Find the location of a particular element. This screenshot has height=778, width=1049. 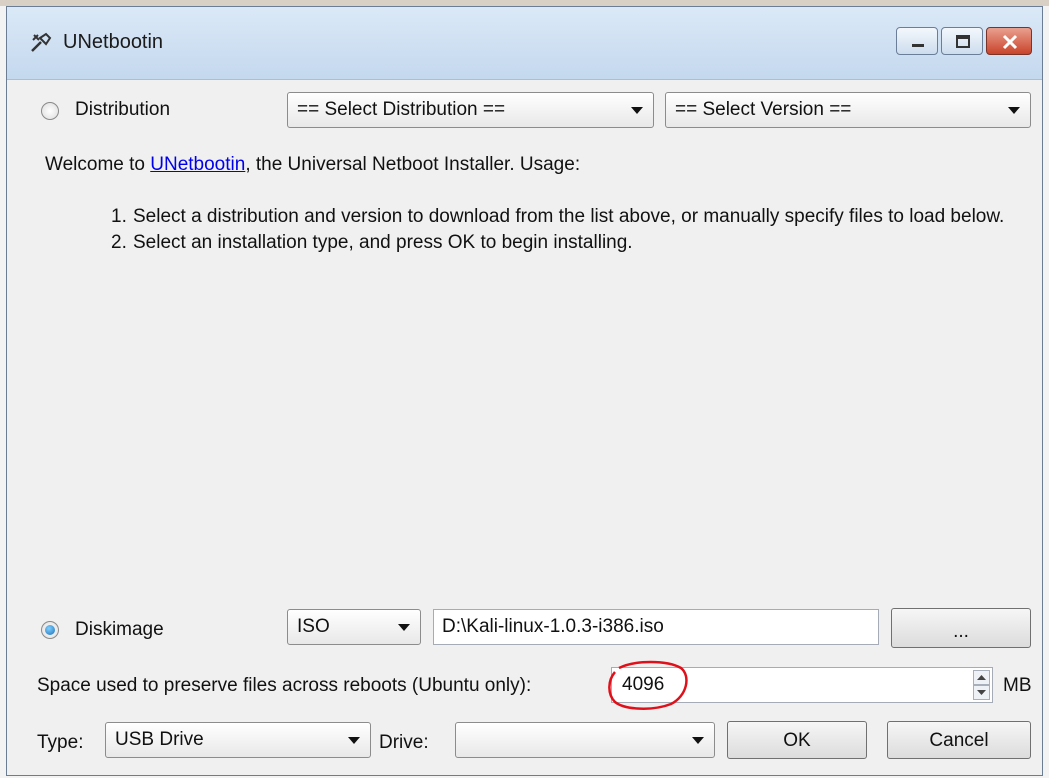

persistence-value: 4096 is located at coordinates (643, 684).